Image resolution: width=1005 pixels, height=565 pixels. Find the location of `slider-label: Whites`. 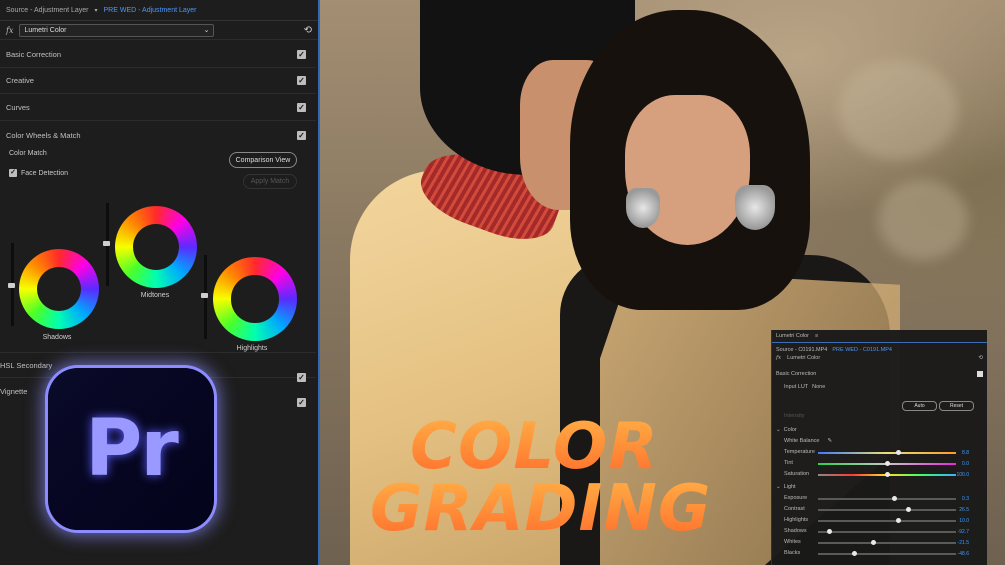

slider-label: Whites is located at coordinates (792, 542).